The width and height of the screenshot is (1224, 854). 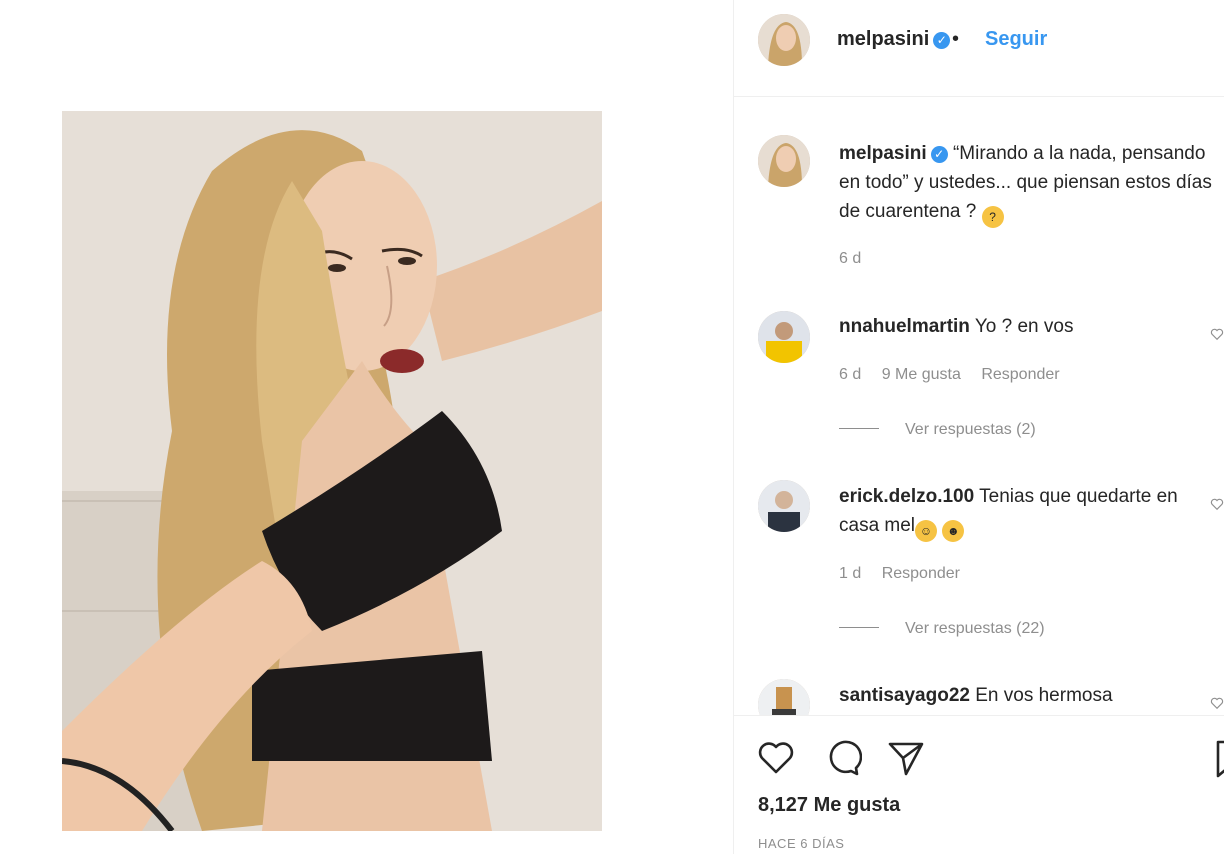 I want to click on comment-body: Yo ? en vos, so click(x=1024, y=326).